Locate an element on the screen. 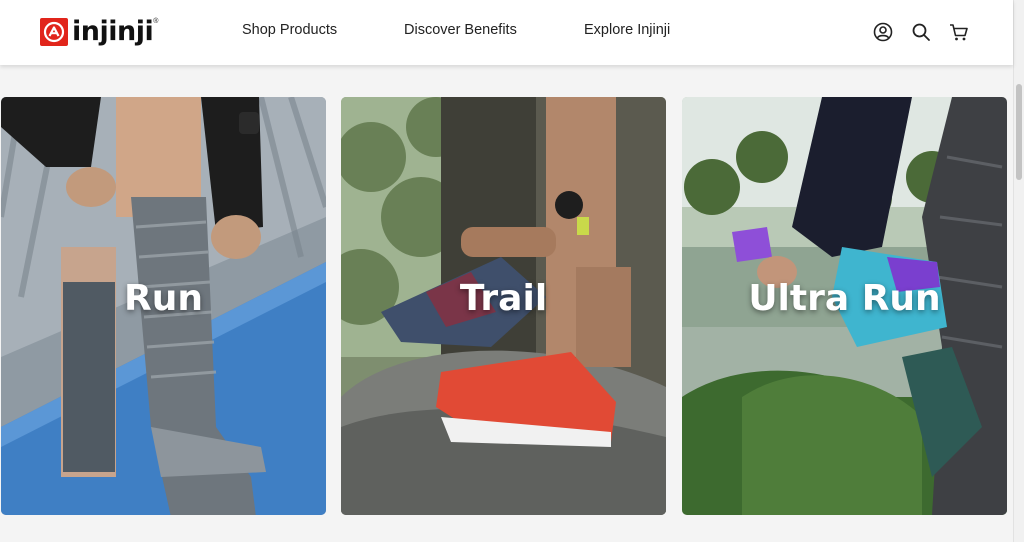 Image resolution: width=1024 pixels, height=542 pixels. page-scrollbar is located at coordinates (1018, 271).